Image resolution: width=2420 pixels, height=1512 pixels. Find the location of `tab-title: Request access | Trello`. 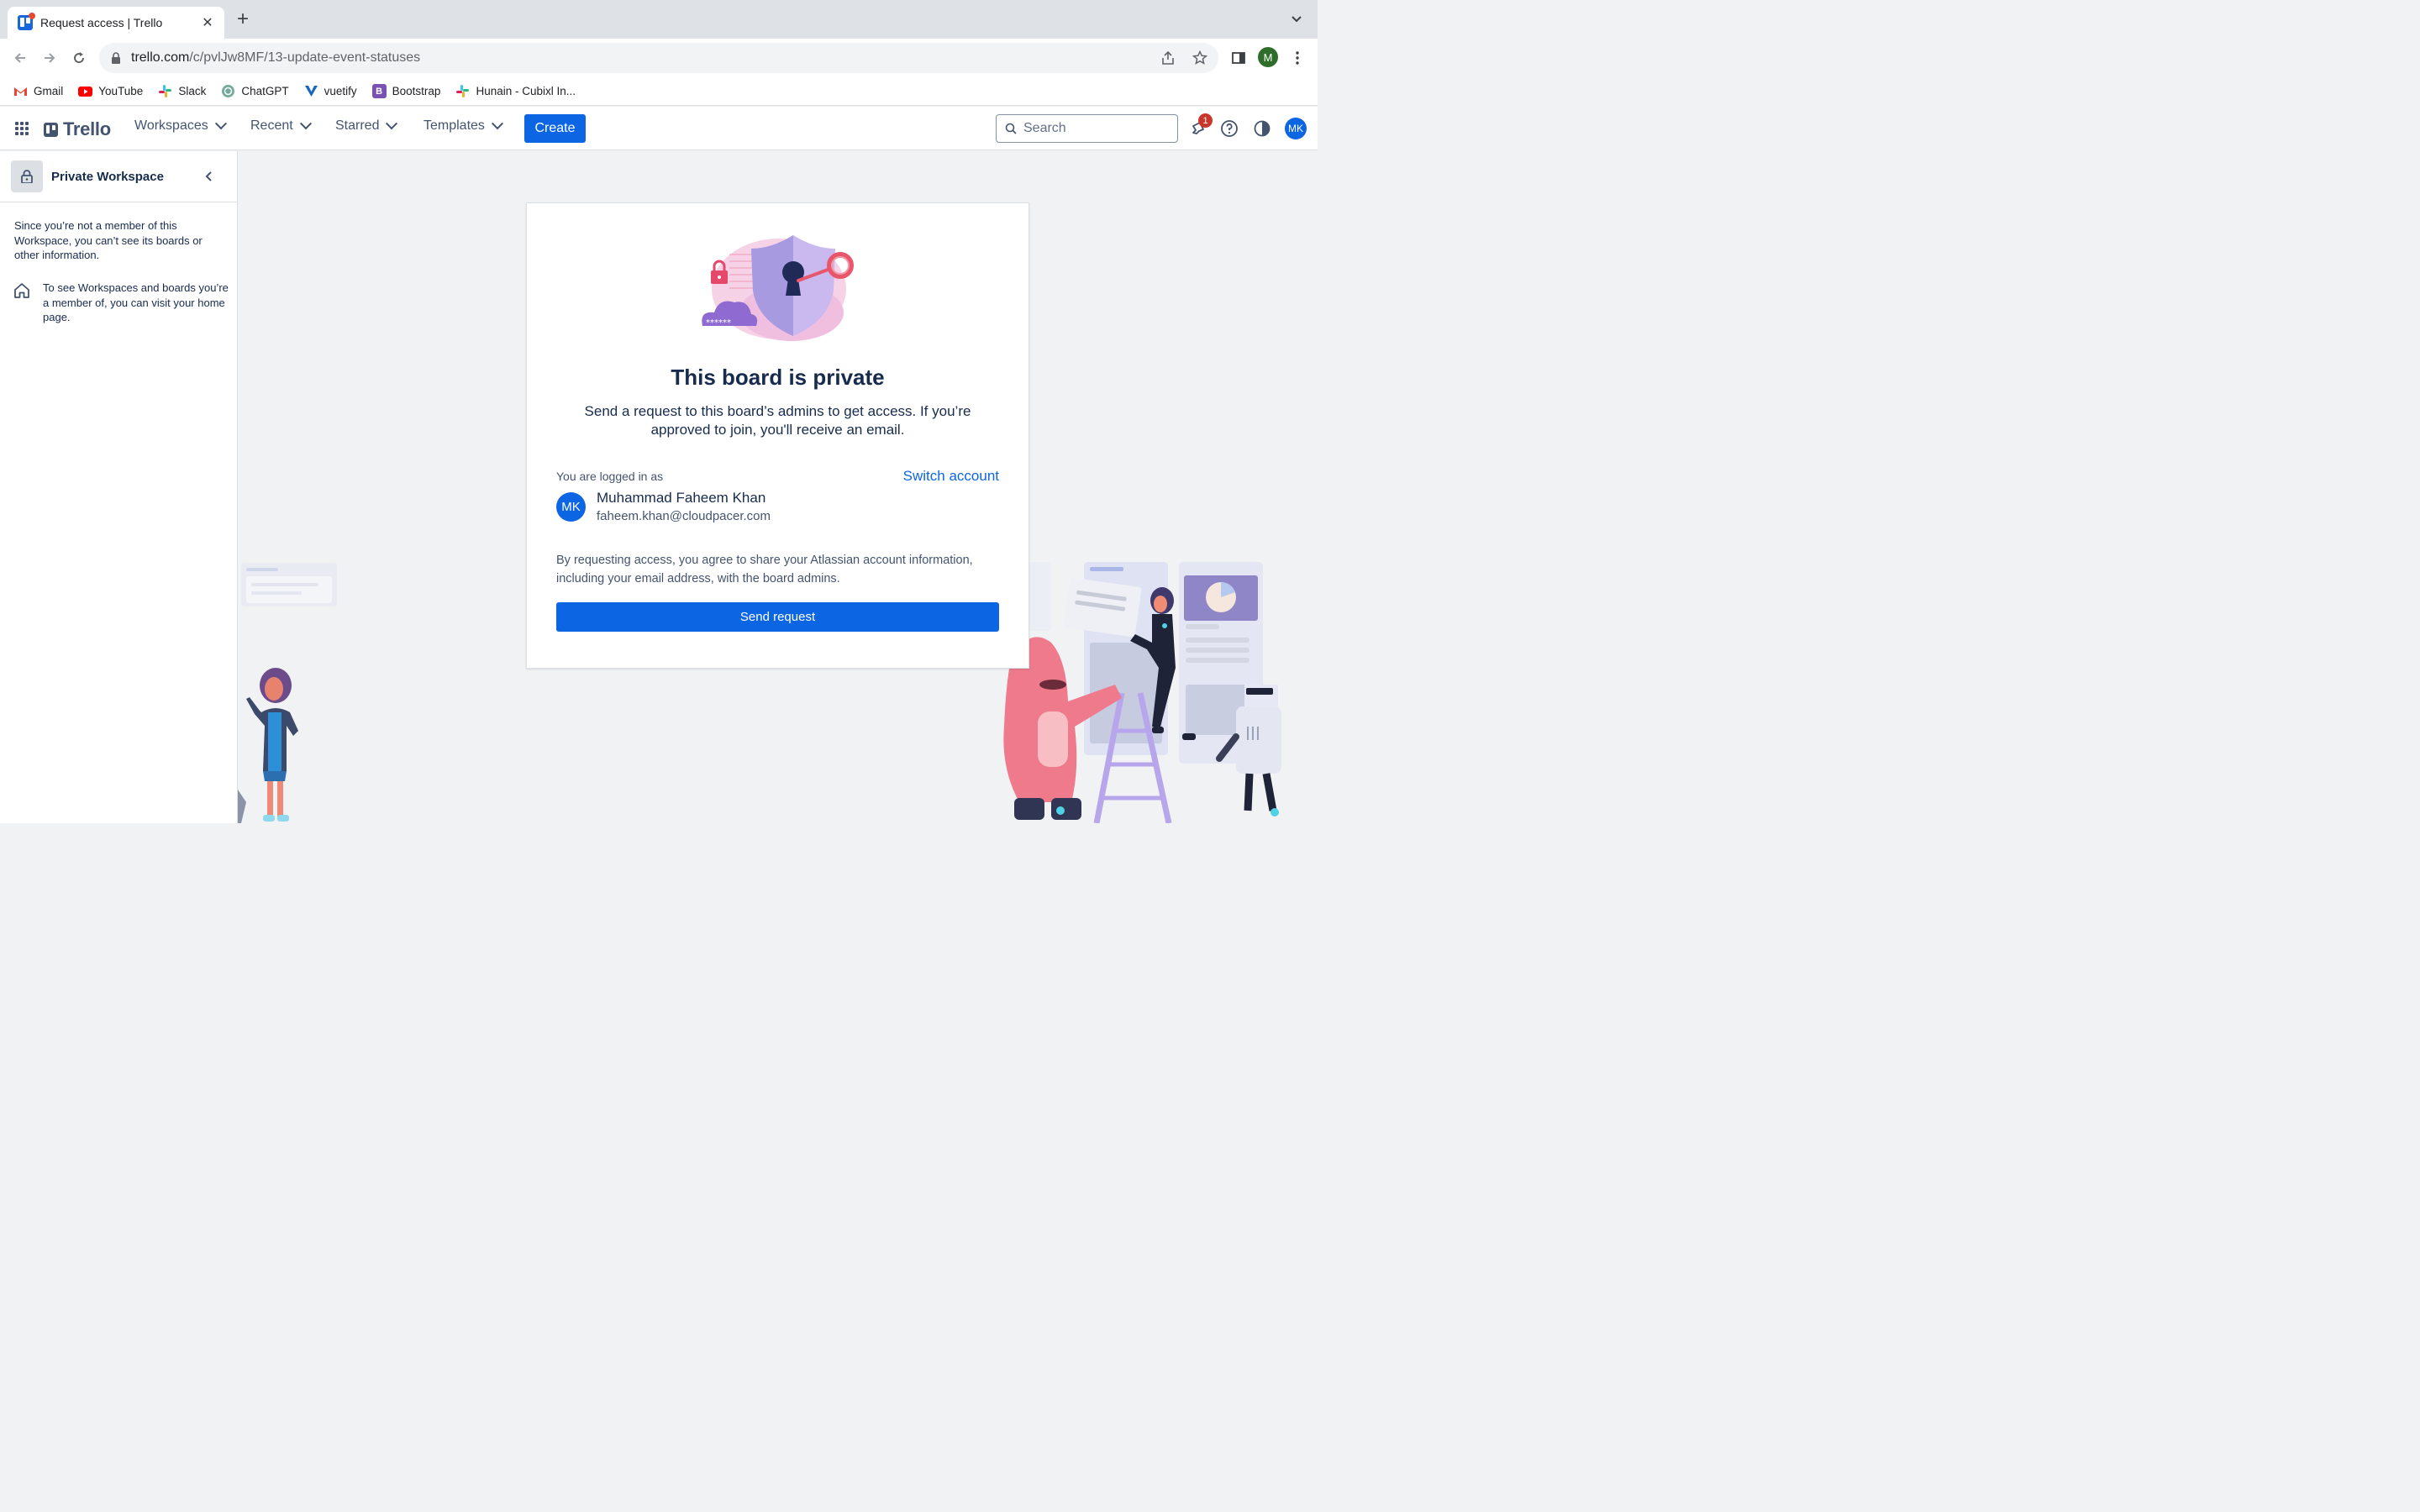

tab-title: Request access | Trello is located at coordinates (101, 22).